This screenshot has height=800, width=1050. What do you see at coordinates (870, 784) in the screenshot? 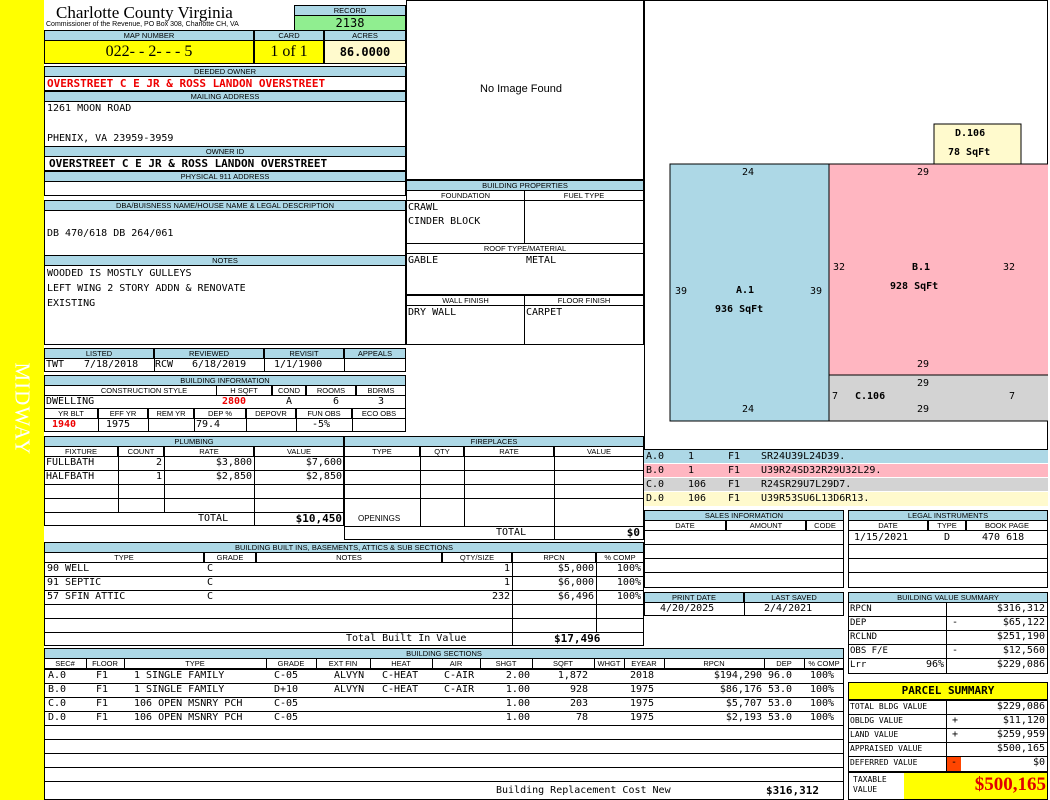
I see `taxable-label: TAXABLE VALUE` at bounding box center [870, 784].